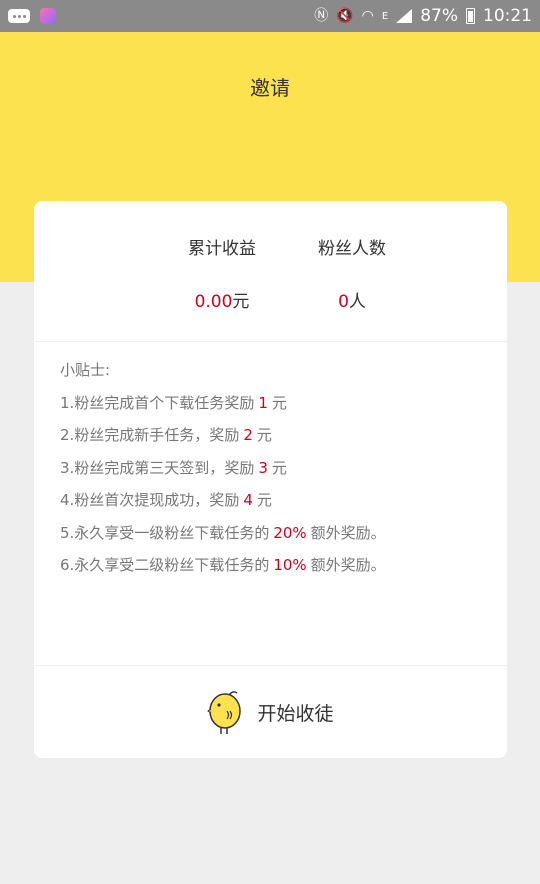  I want to click on tip-item: 5.永久享受一级粉丝下载任务的 20% 额外奖励。, so click(223, 532).